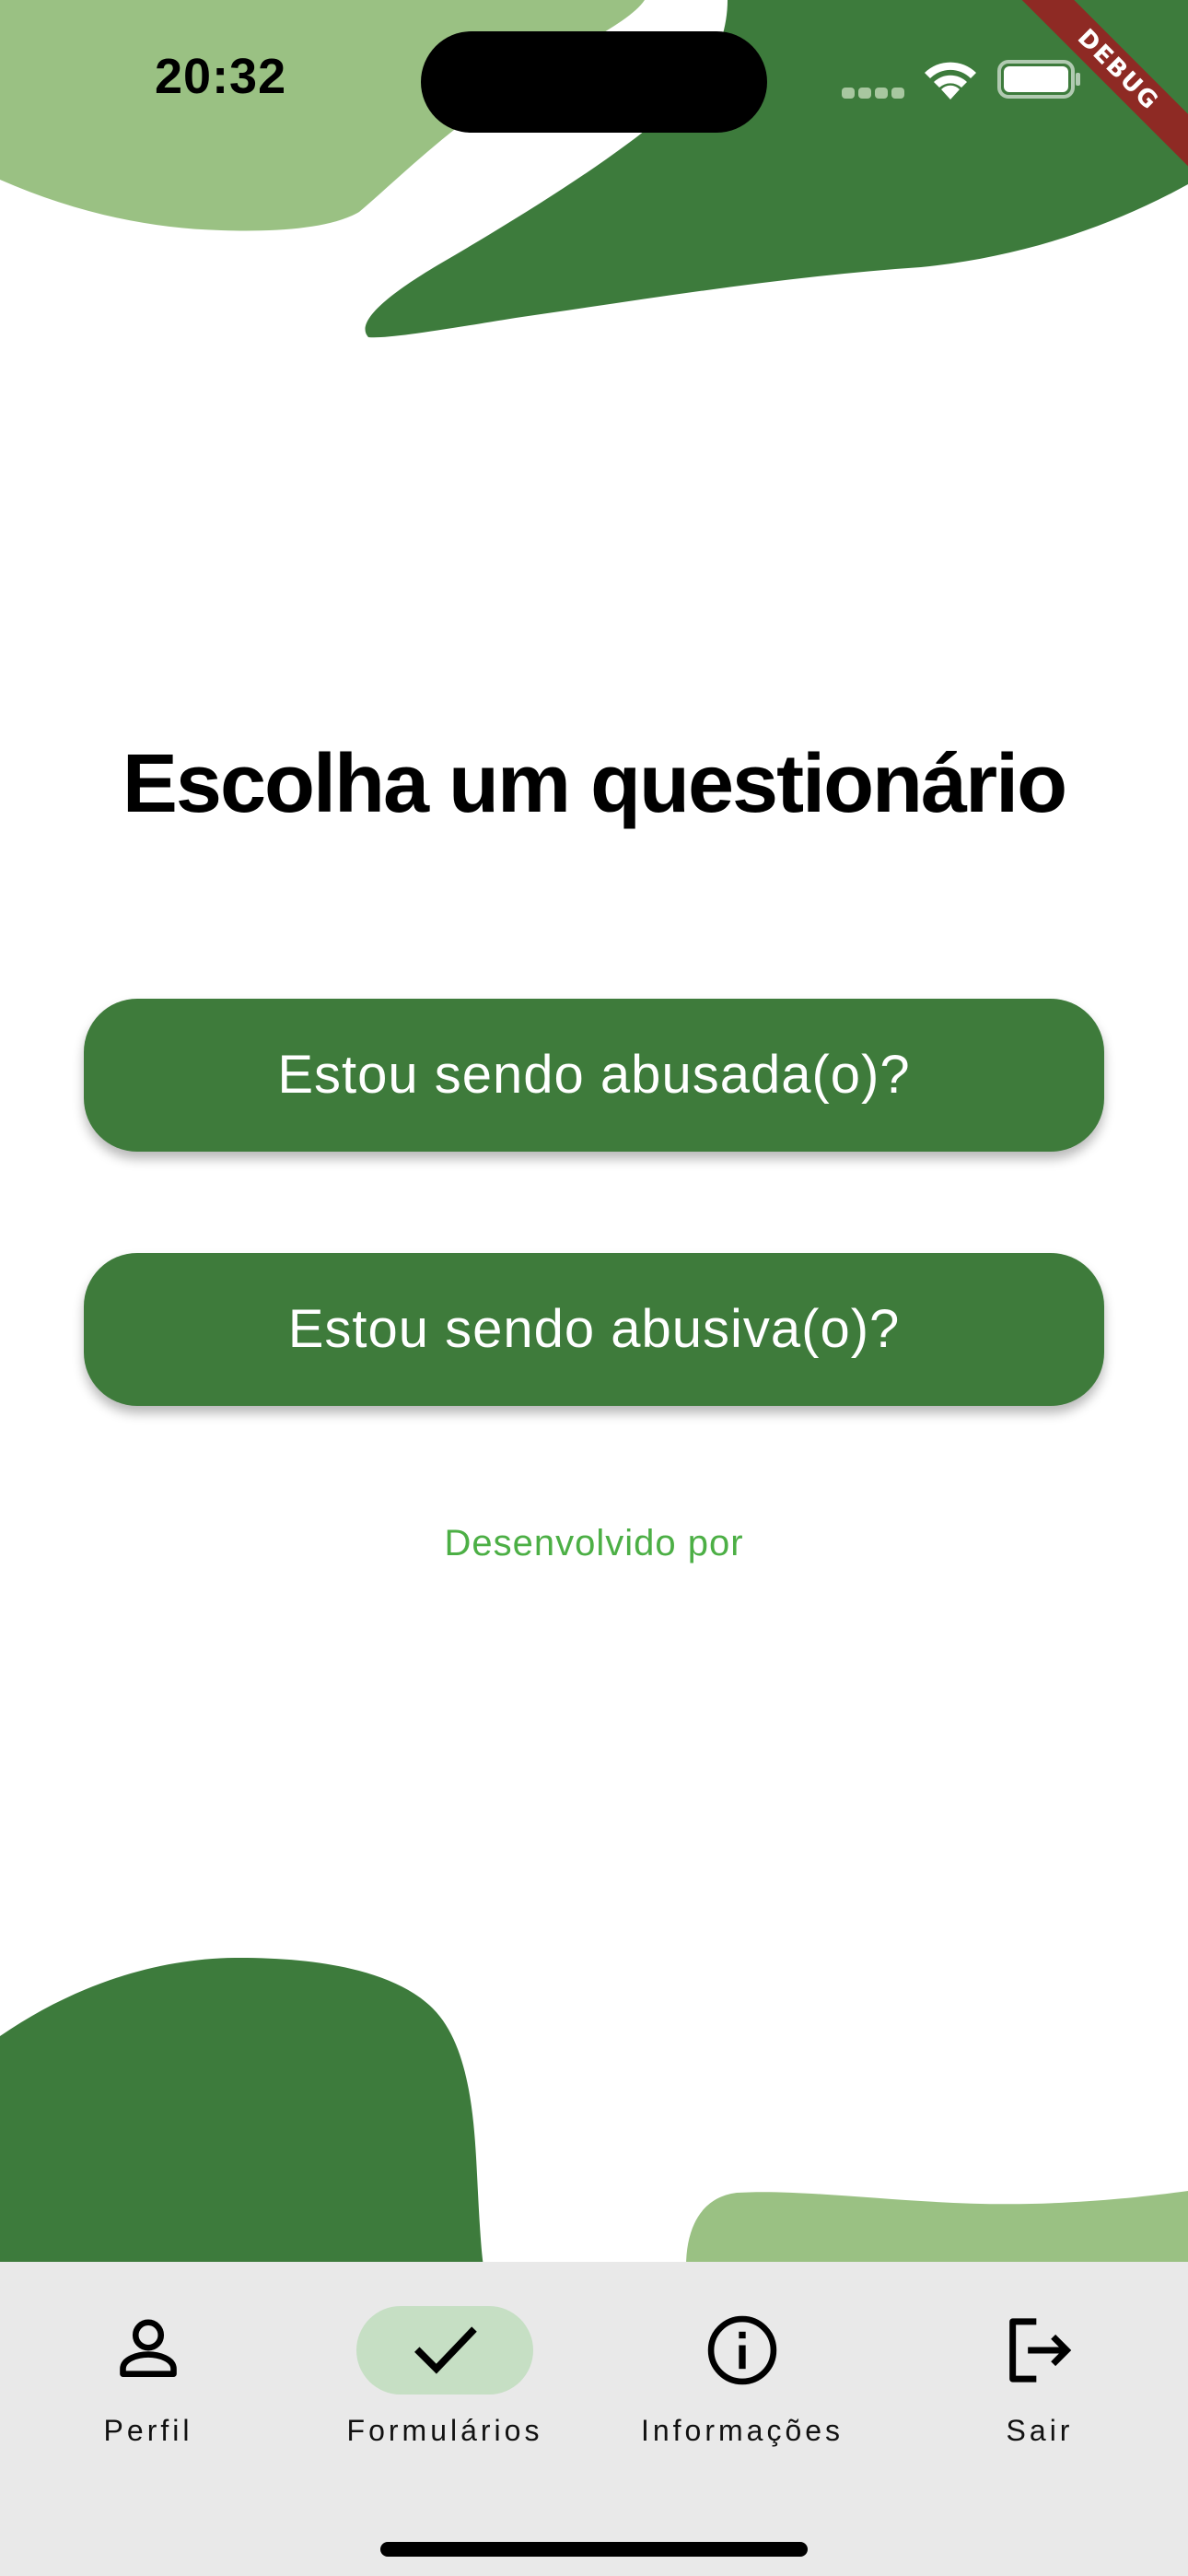 The image size is (1188, 2576). I want to click on person-icon, so click(148, 2348).